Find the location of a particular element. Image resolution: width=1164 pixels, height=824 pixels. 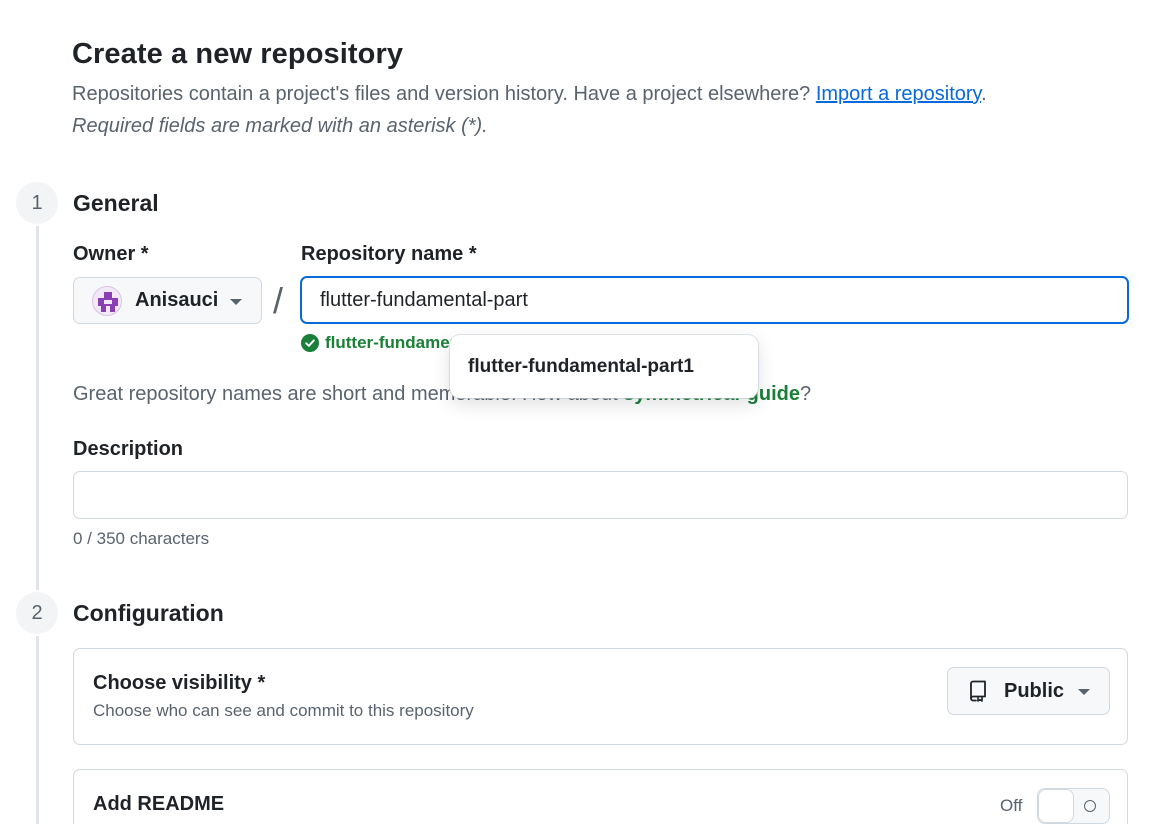

autocomplete-suggestion: flutter-fundamental-part1 is located at coordinates (581, 367).